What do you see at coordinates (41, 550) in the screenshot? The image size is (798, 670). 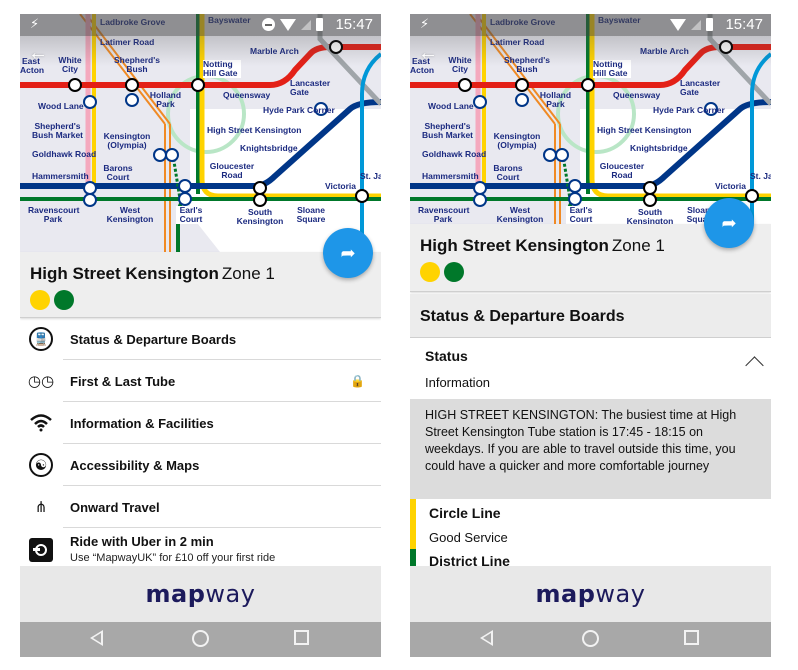 I see `uber-icon` at bounding box center [41, 550].